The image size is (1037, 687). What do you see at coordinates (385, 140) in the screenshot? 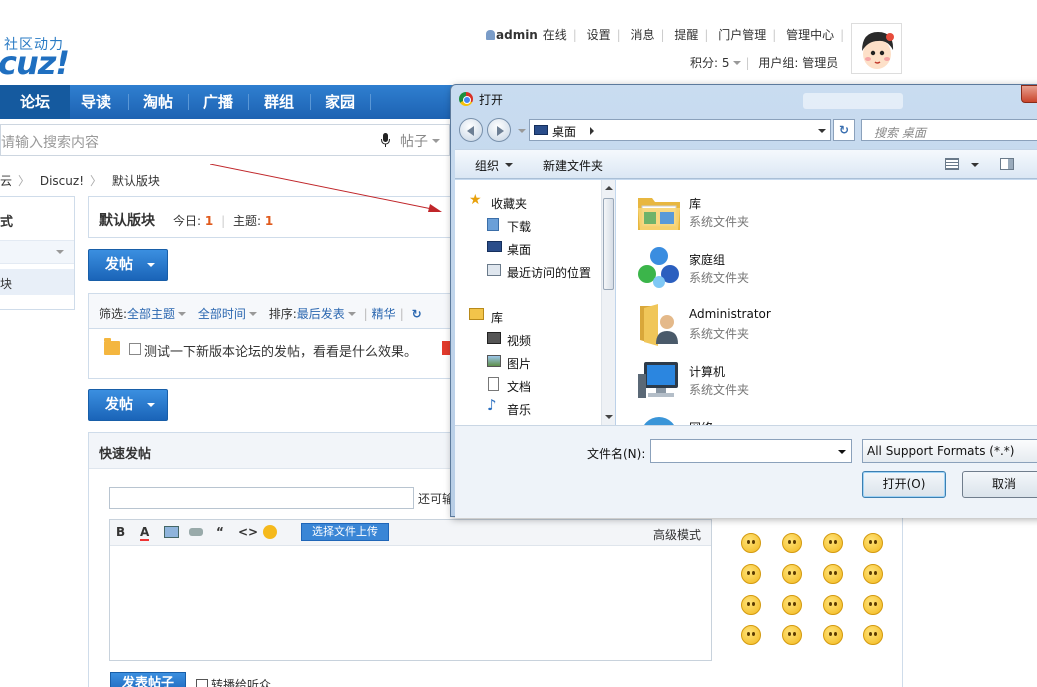
I see `microphone-icon` at bounding box center [385, 140].